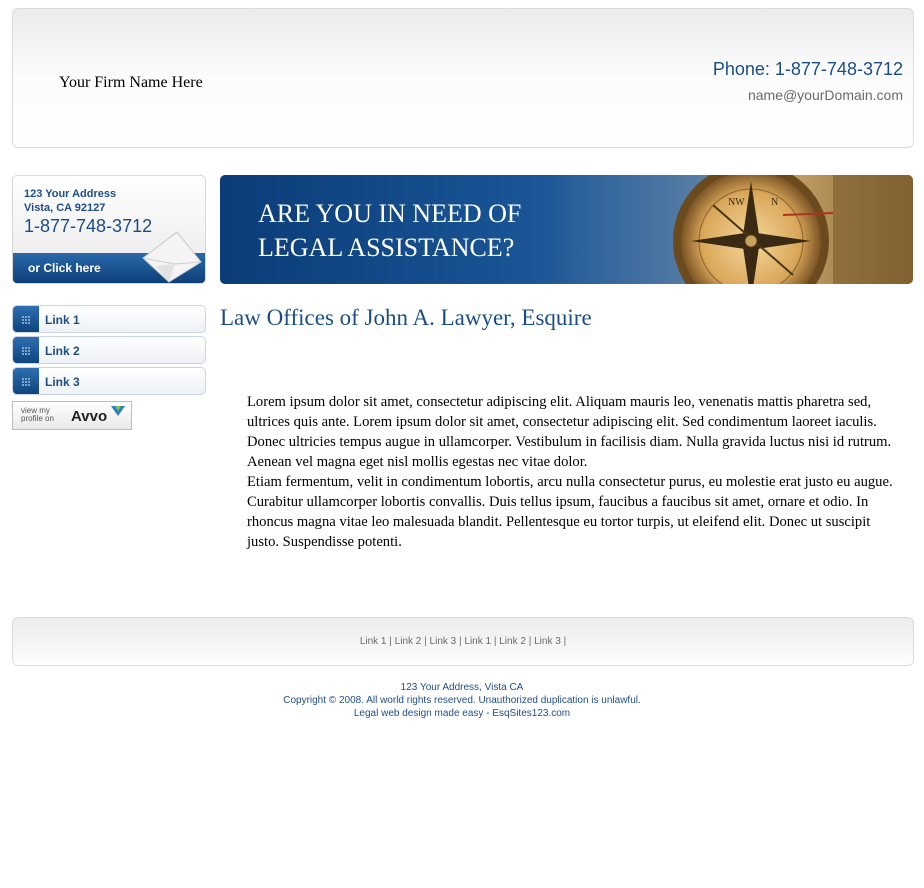 The height and width of the screenshot is (888, 924). I want to click on footer-link-4: Link 1, so click(477, 641).